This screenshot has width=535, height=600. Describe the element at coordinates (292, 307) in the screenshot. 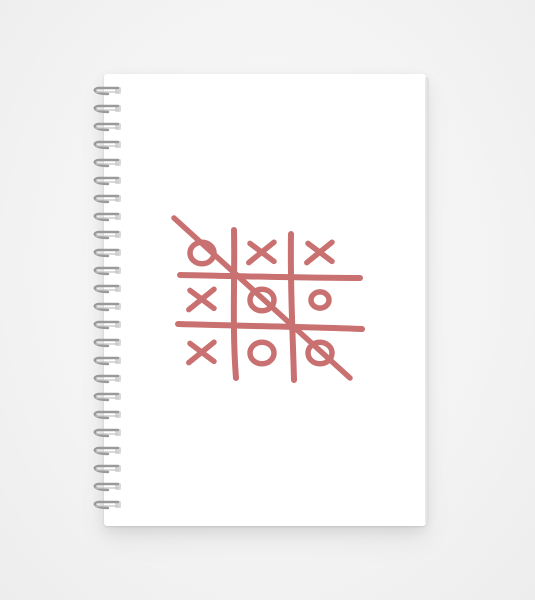

I see `grid-line-vertical-right` at that location.